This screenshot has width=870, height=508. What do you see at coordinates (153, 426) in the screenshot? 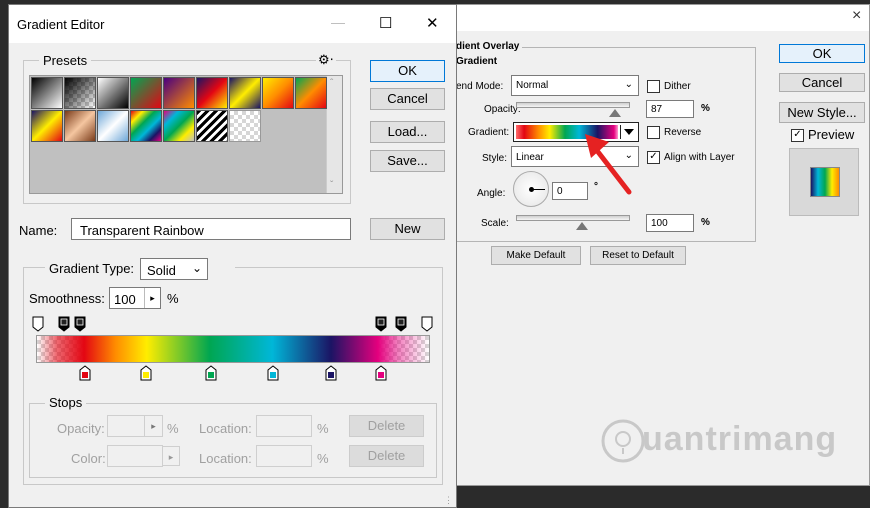
I see `stops-opacity-stepper-icon: ▸` at bounding box center [153, 426].